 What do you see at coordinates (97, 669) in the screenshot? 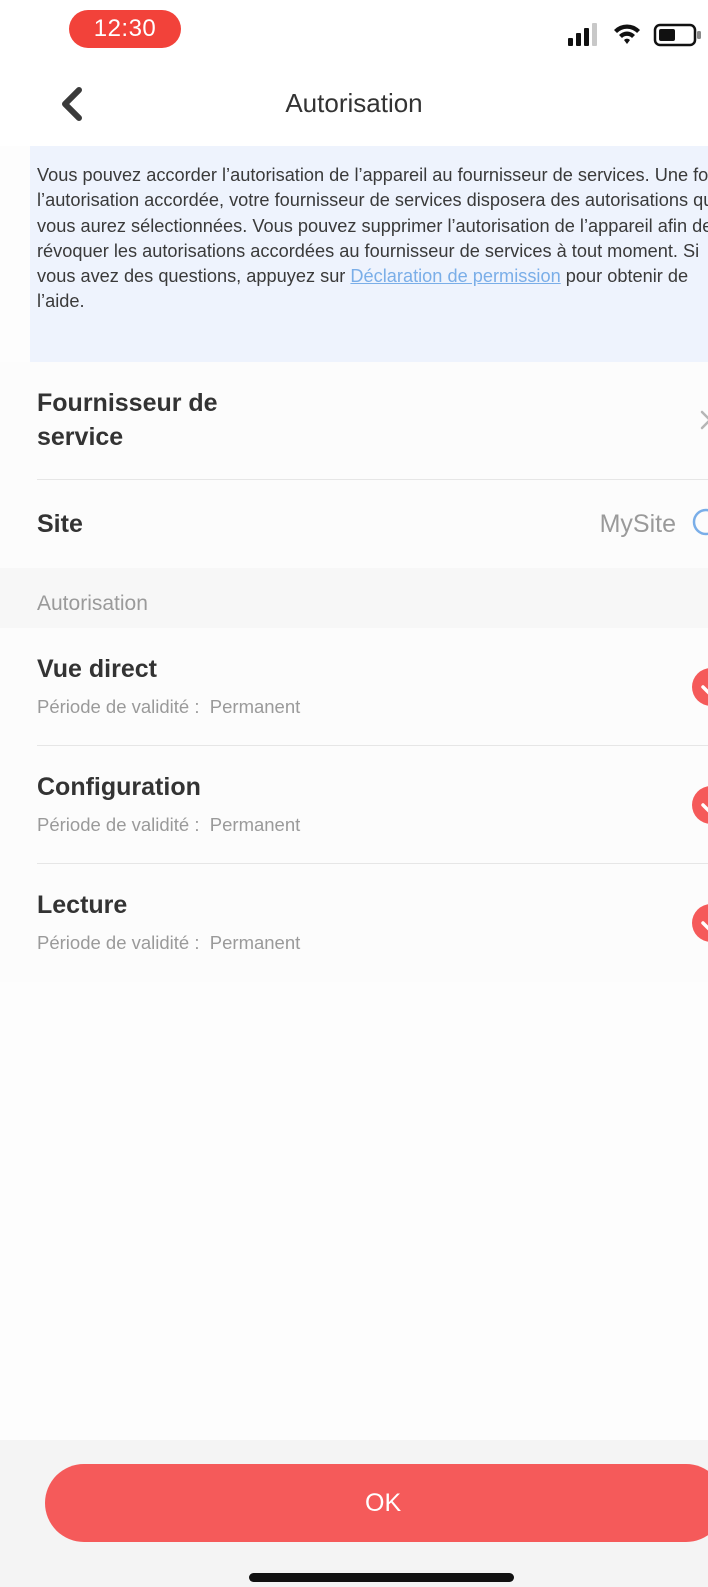
I see `permission-name: Vue direct` at bounding box center [97, 669].